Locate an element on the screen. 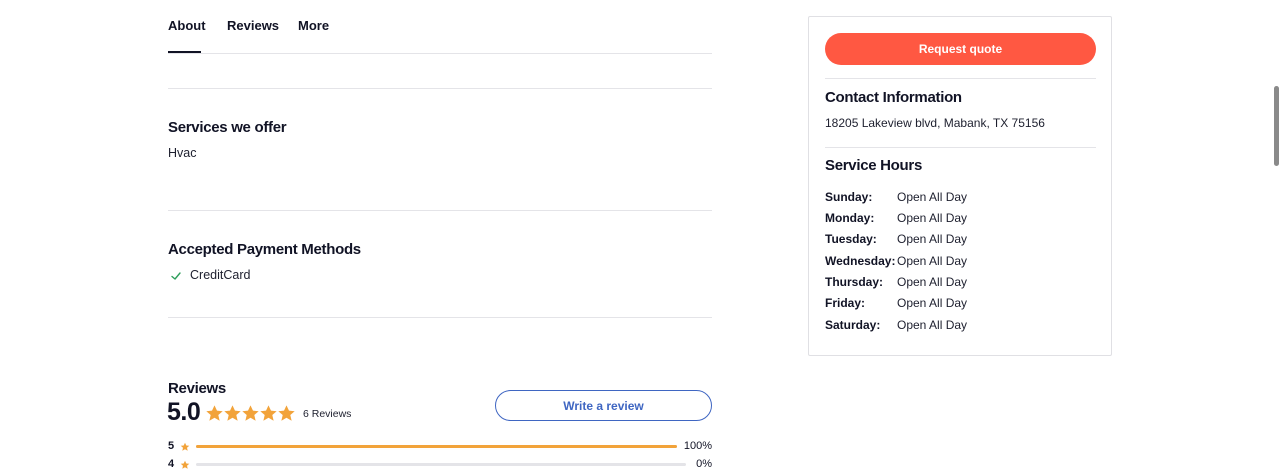 The height and width of the screenshot is (472, 1280). distribution-bar is located at coordinates (436, 446).